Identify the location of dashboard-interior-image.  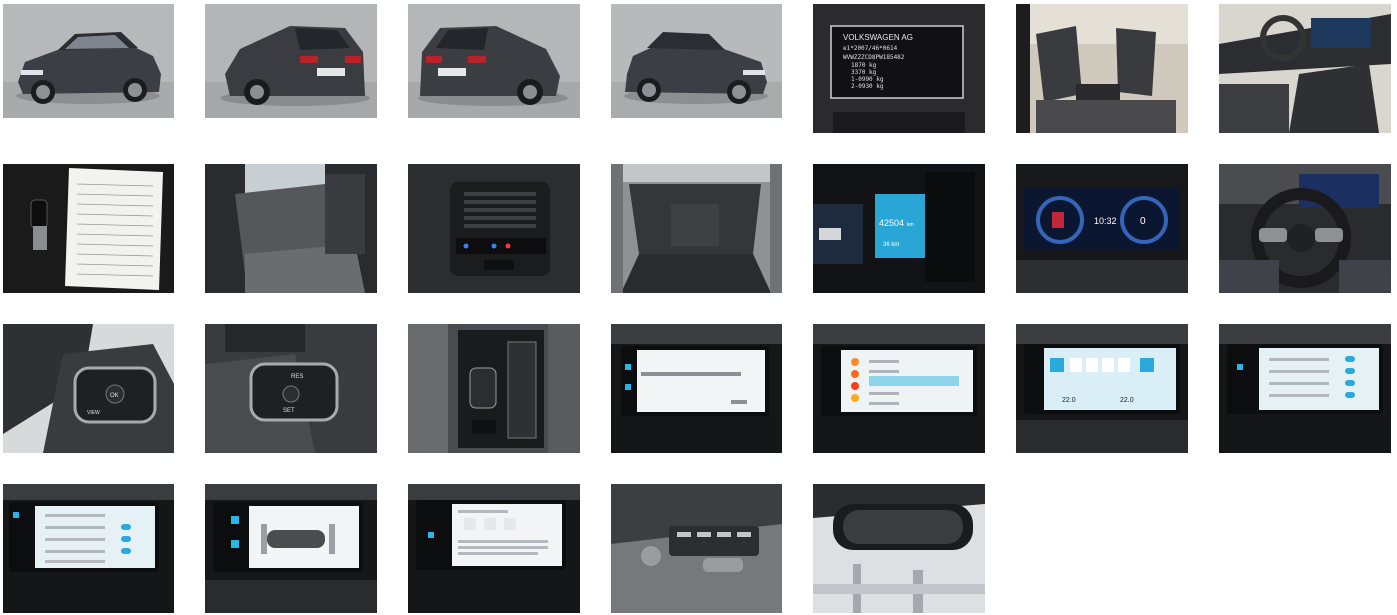
(1305, 68).